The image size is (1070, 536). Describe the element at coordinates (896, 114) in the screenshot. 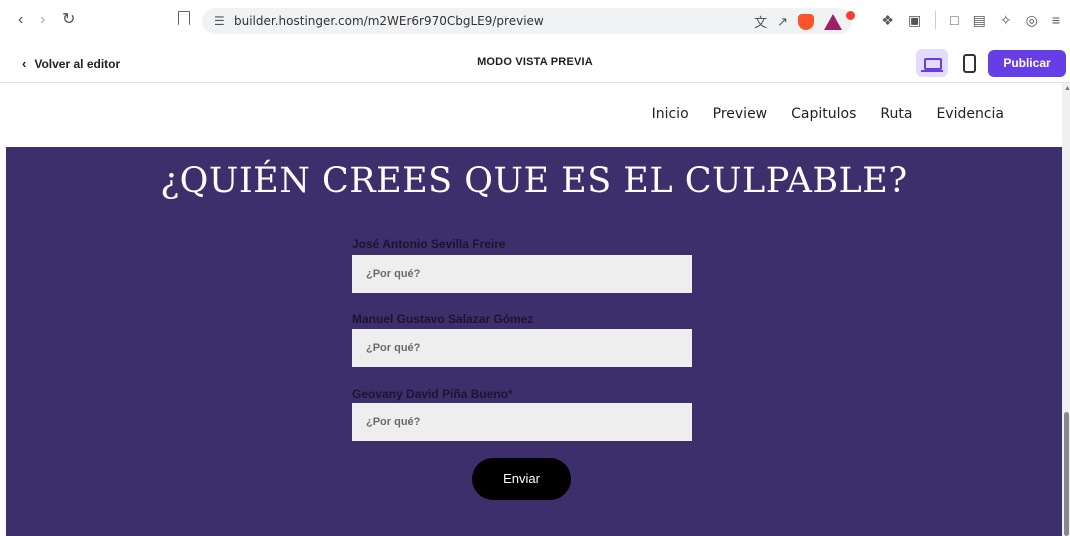

I see `nav-link-ruta: Ruta` at that location.